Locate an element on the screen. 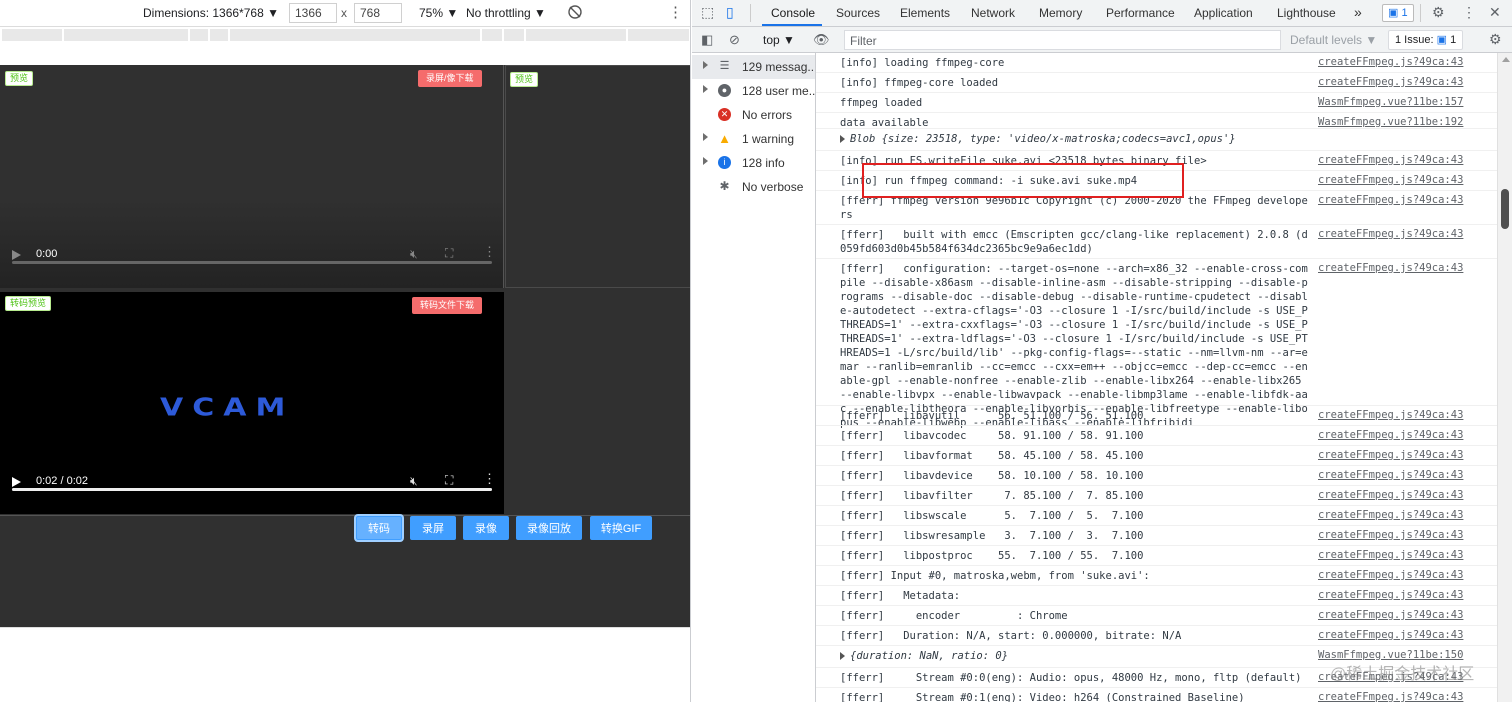  scroll-thumb is located at coordinates (1505, 209).